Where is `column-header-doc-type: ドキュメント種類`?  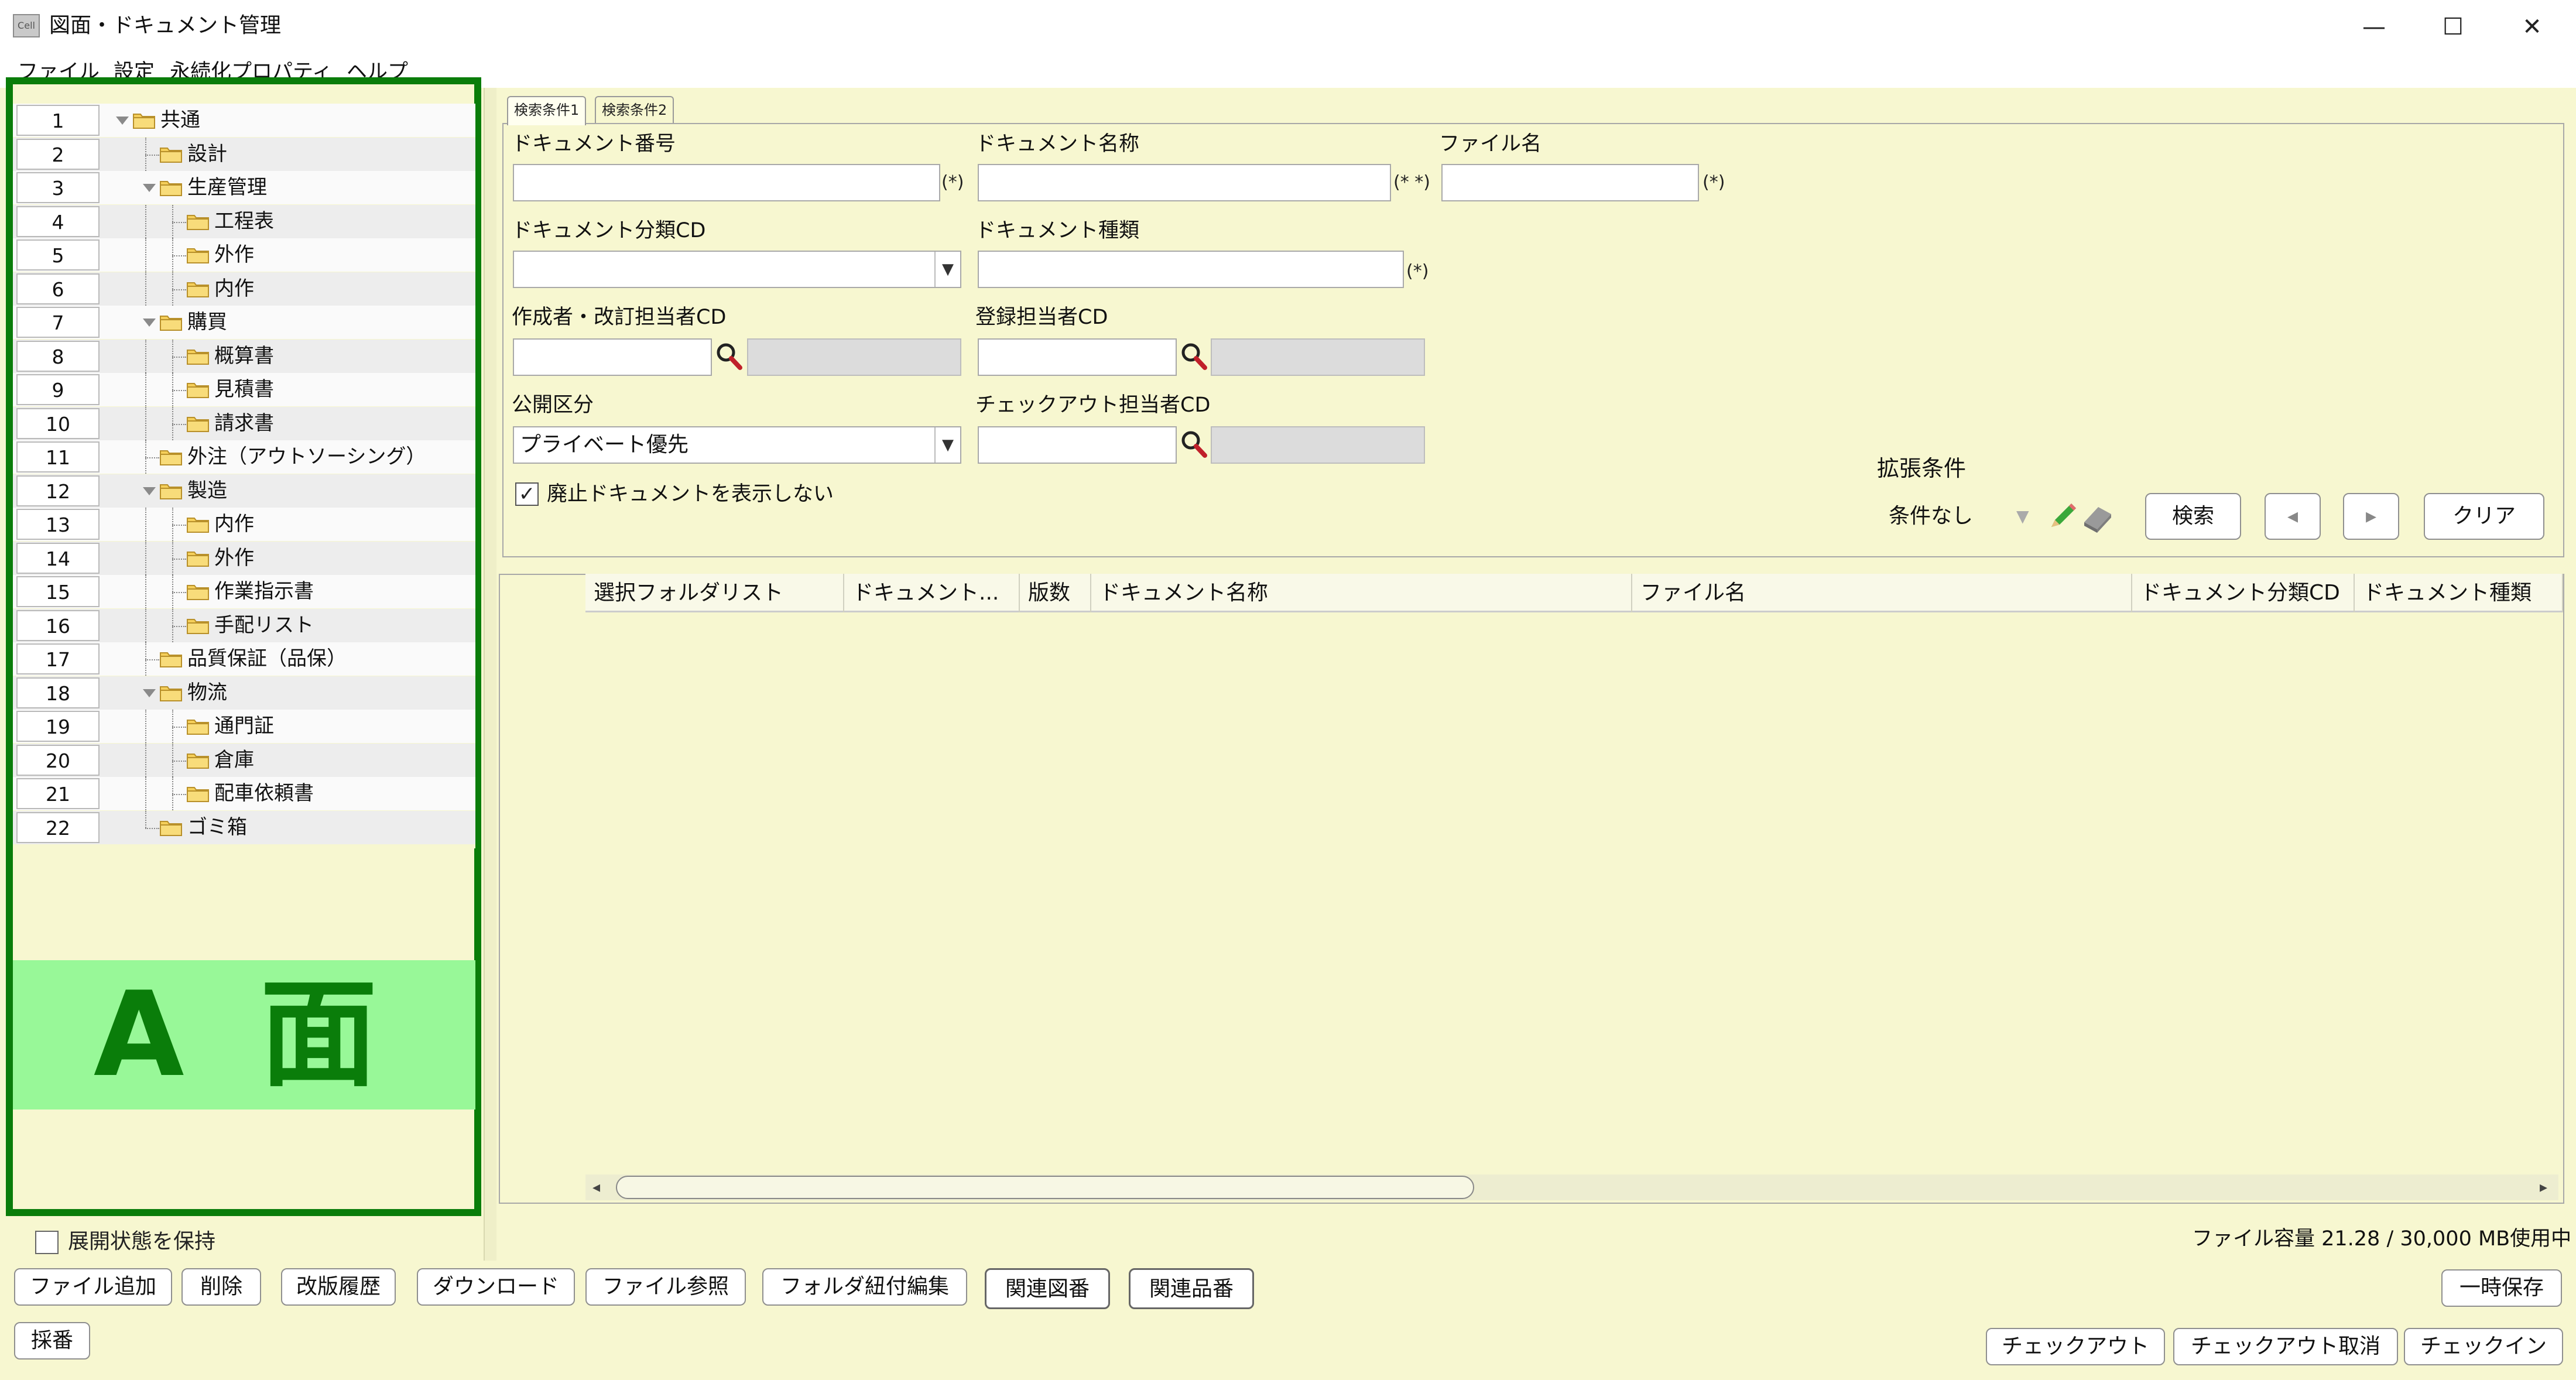 column-header-doc-type: ドキュメント種類 is located at coordinates (2459, 593).